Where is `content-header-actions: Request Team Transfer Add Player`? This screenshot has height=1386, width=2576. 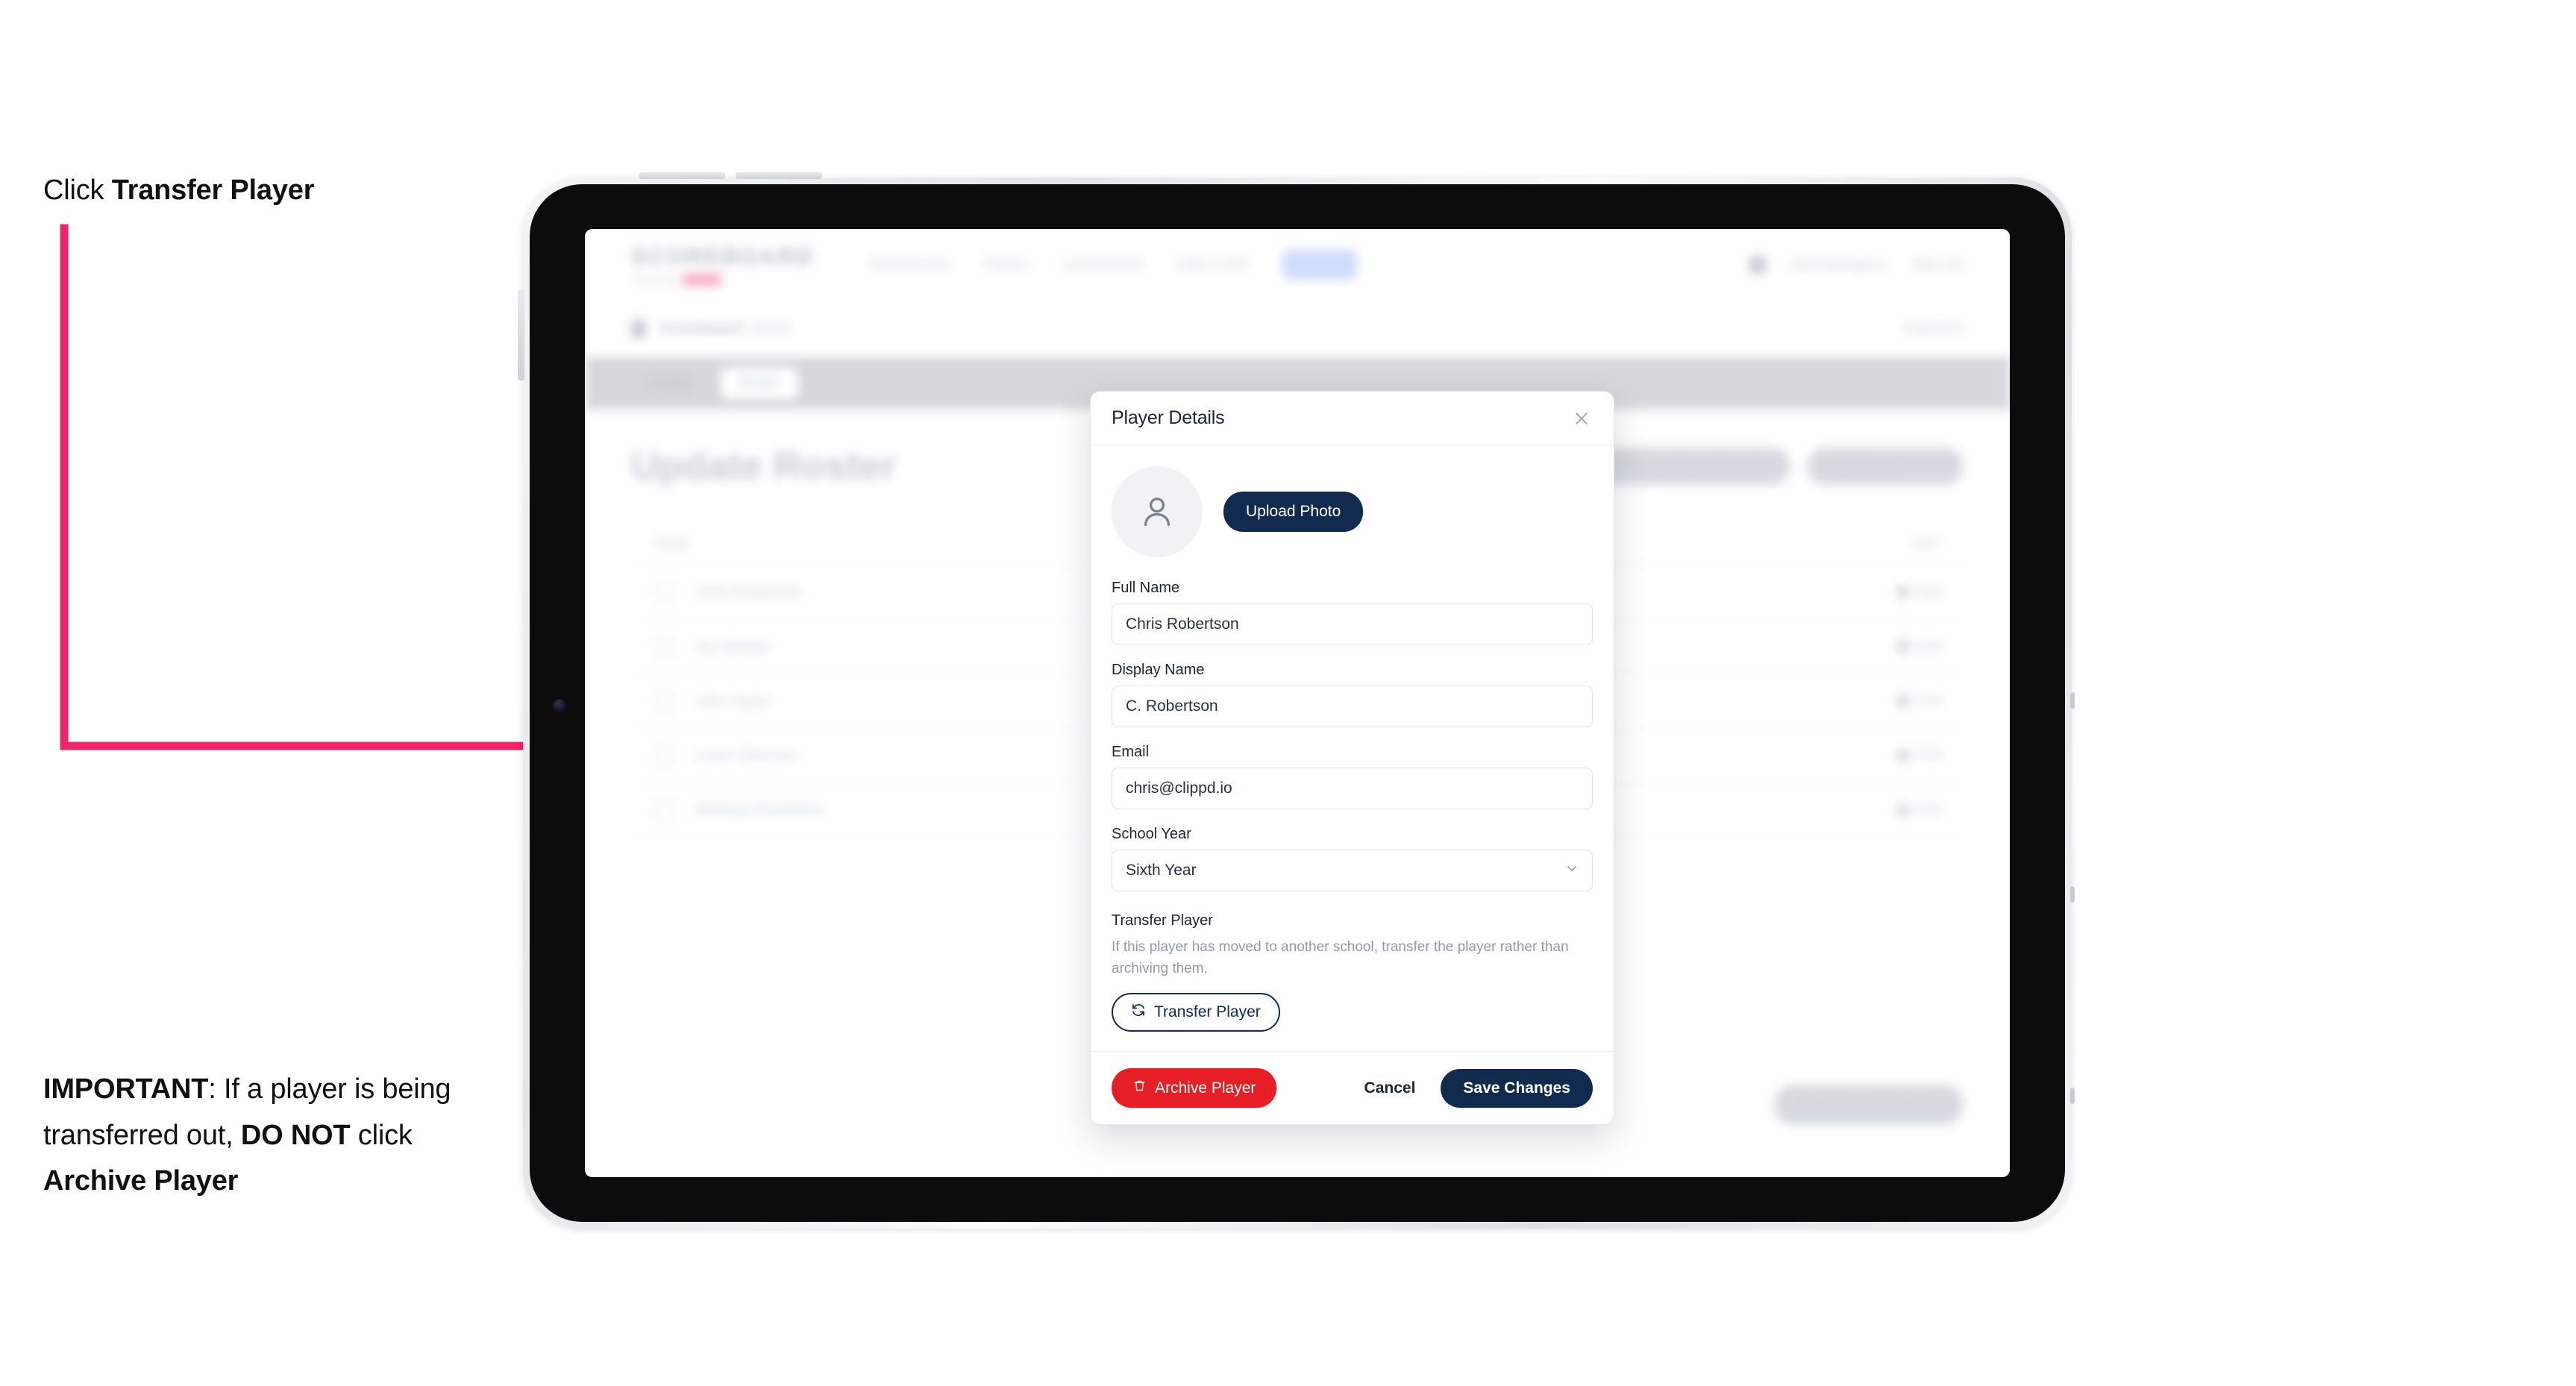
content-header-actions: Request Team Transfer Add Player is located at coordinates (1781, 466).